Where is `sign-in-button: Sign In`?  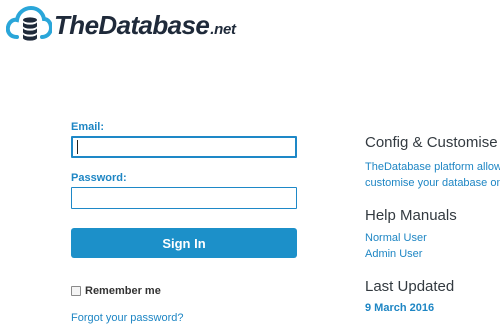
sign-in-button: Sign In is located at coordinates (184, 243).